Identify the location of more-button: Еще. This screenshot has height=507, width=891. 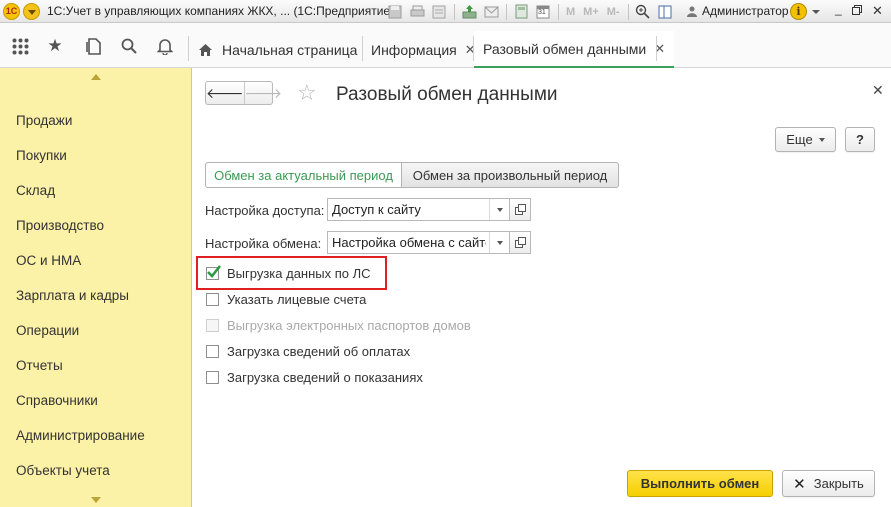
(805, 139).